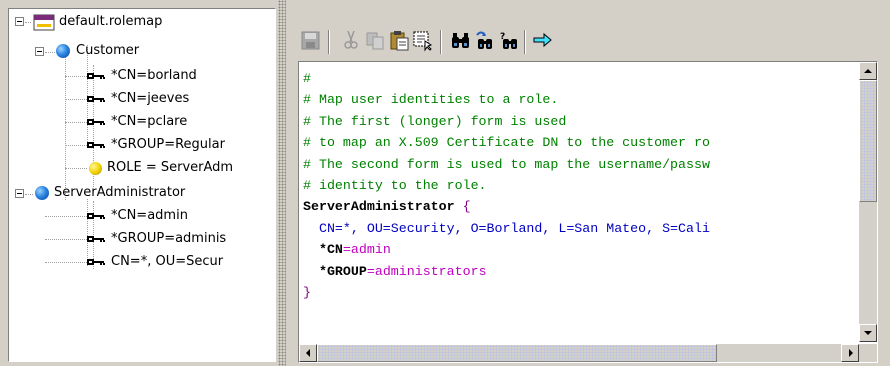 The image size is (890, 366). I want to click on arrow-left-icon, so click(308, 353).